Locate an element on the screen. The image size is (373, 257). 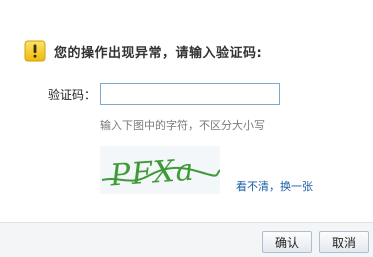
confirm-button: 确认 is located at coordinates (287, 242).